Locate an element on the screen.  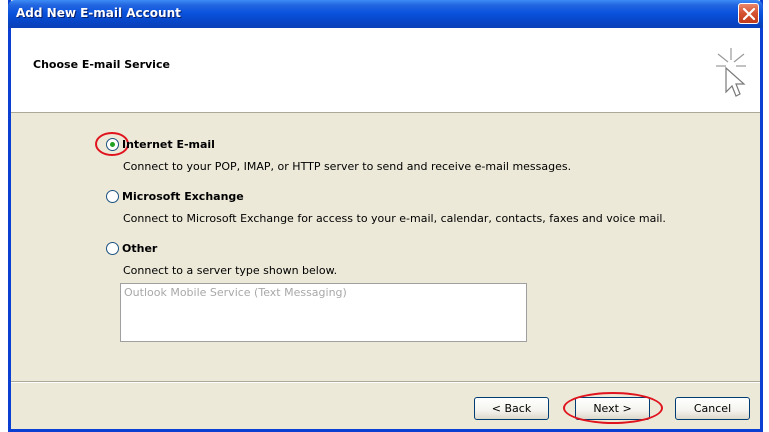
cancel-button: Cancel is located at coordinates (712, 408).